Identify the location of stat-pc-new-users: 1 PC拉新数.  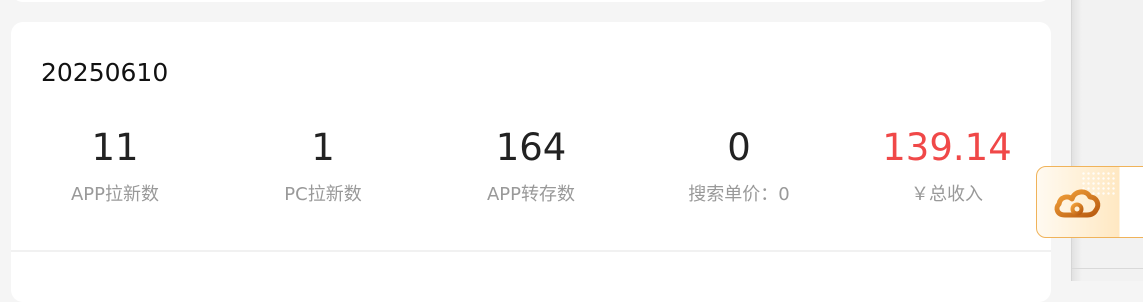
(323, 166).